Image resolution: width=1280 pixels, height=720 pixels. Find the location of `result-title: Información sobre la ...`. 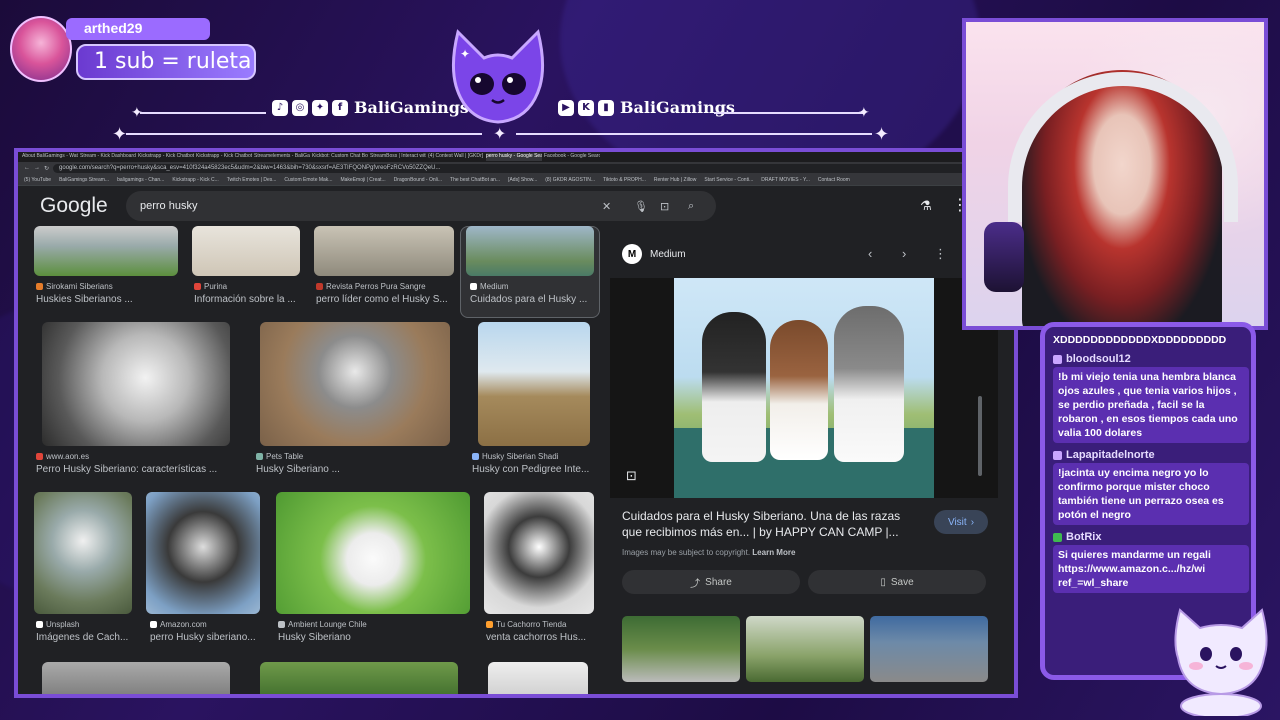

result-title: Información sobre la ... is located at coordinates (249, 299).